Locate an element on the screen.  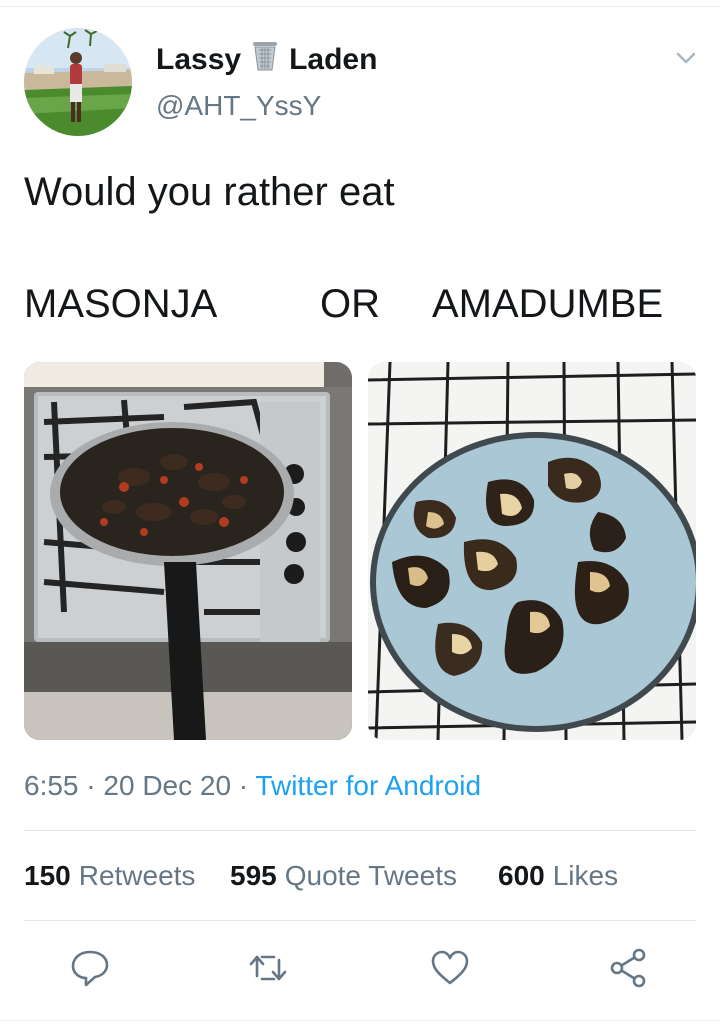
reply-icon is located at coordinates (90, 968).